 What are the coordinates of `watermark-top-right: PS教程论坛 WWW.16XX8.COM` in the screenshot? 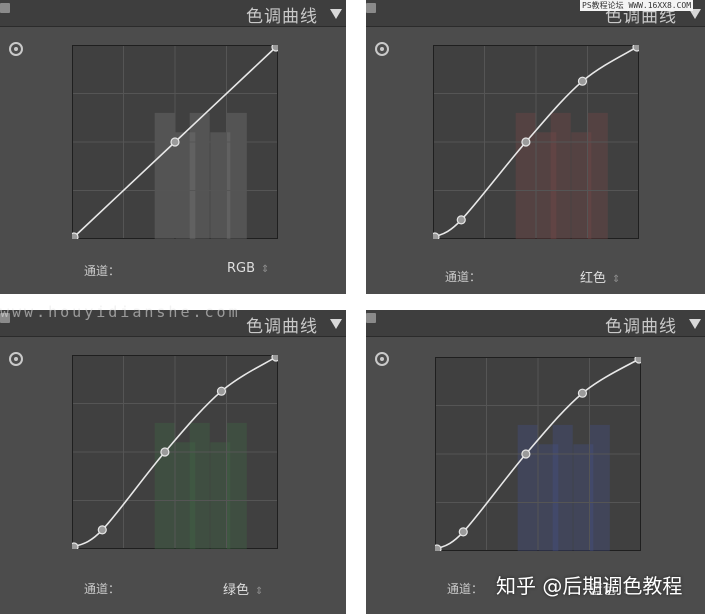 It's located at (637, 5).